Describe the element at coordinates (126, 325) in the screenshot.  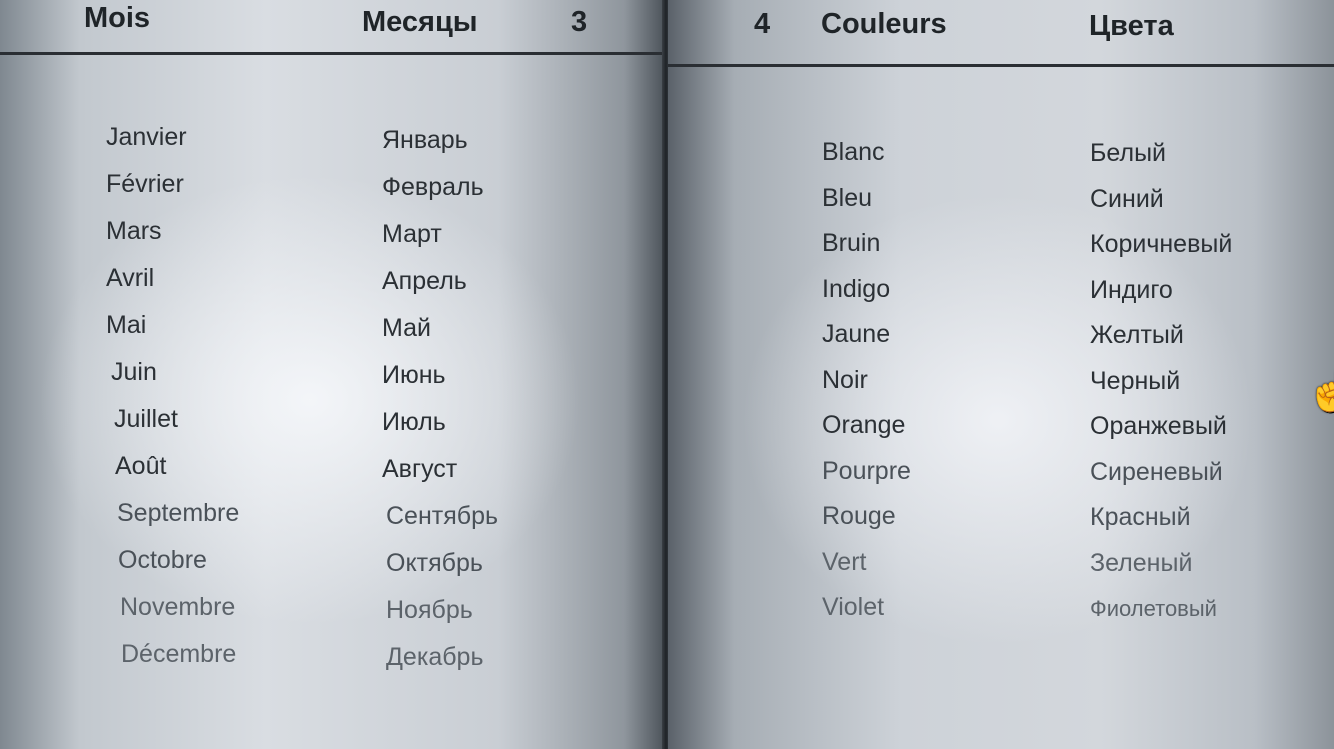
I see `list-item: Mai` at that location.